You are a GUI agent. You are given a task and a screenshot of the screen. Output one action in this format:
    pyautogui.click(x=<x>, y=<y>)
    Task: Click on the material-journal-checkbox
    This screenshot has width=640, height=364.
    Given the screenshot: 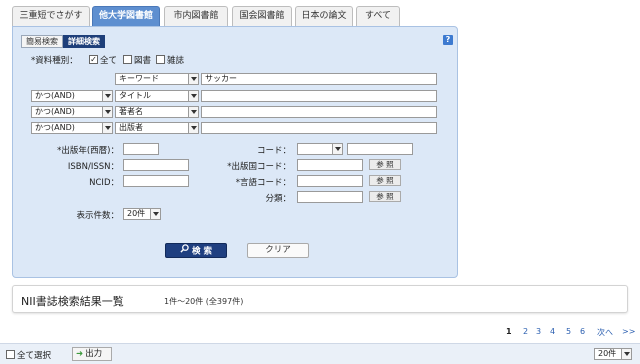 What is the action you would take?
    pyautogui.click(x=160, y=59)
    